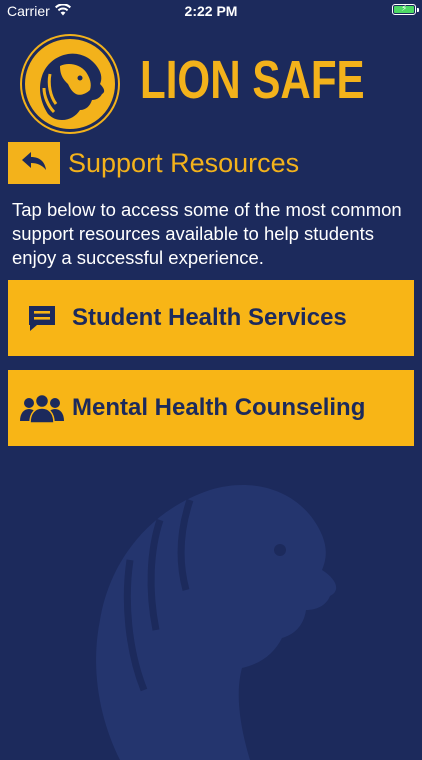 The image size is (422, 760). Describe the element at coordinates (70, 84) in the screenshot. I see `lion-head-logo` at that location.